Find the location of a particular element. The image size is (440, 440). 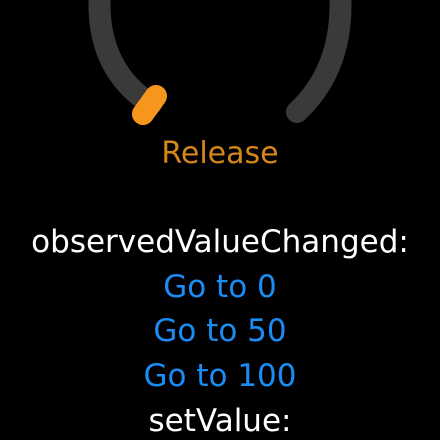

go-to-0-button: Go to 0 is located at coordinates (220, 287).